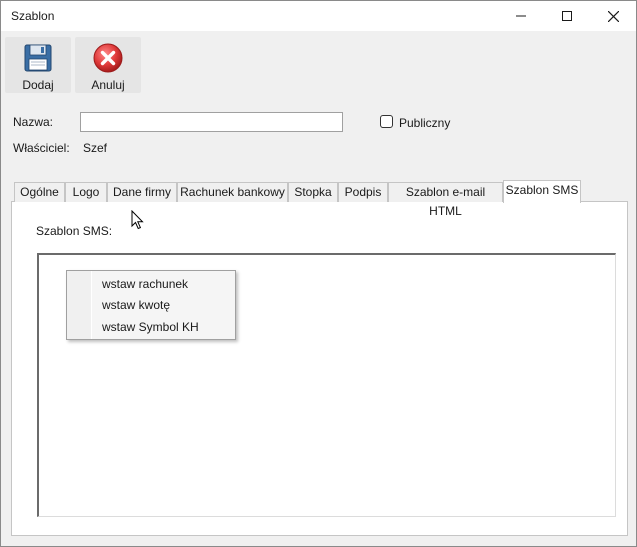 The image size is (637, 547). Describe the element at coordinates (39, 192) in the screenshot. I see `tab-general: Ogólne` at that location.